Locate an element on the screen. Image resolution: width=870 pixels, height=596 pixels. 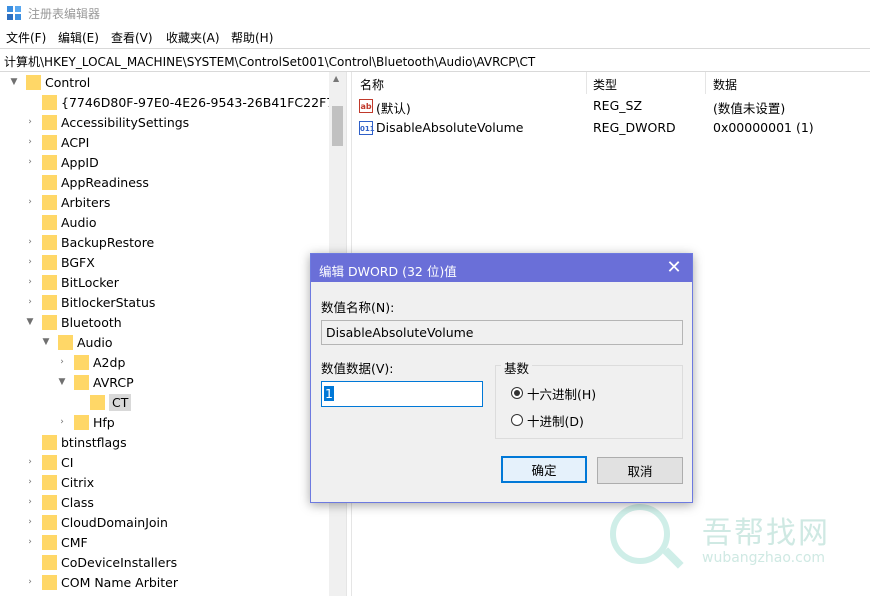
radio-dec-label: 十进制(D) is located at coordinates (555, 420).